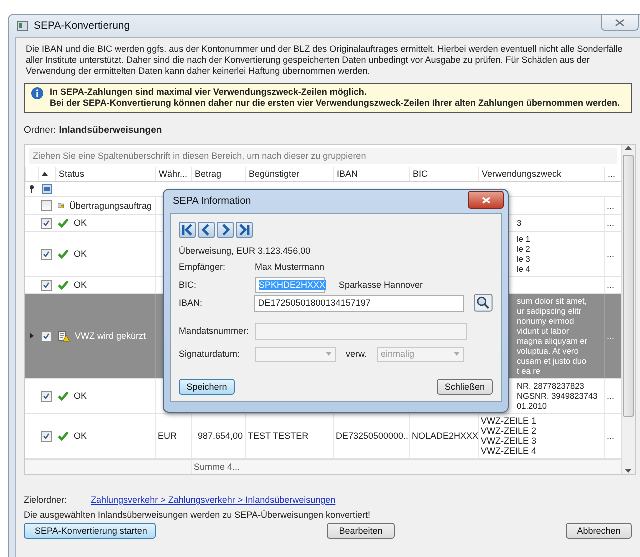 This screenshot has height=557, width=640. What do you see at coordinates (173, 436) in the screenshot?
I see `table-cell: EUR` at bounding box center [173, 436].